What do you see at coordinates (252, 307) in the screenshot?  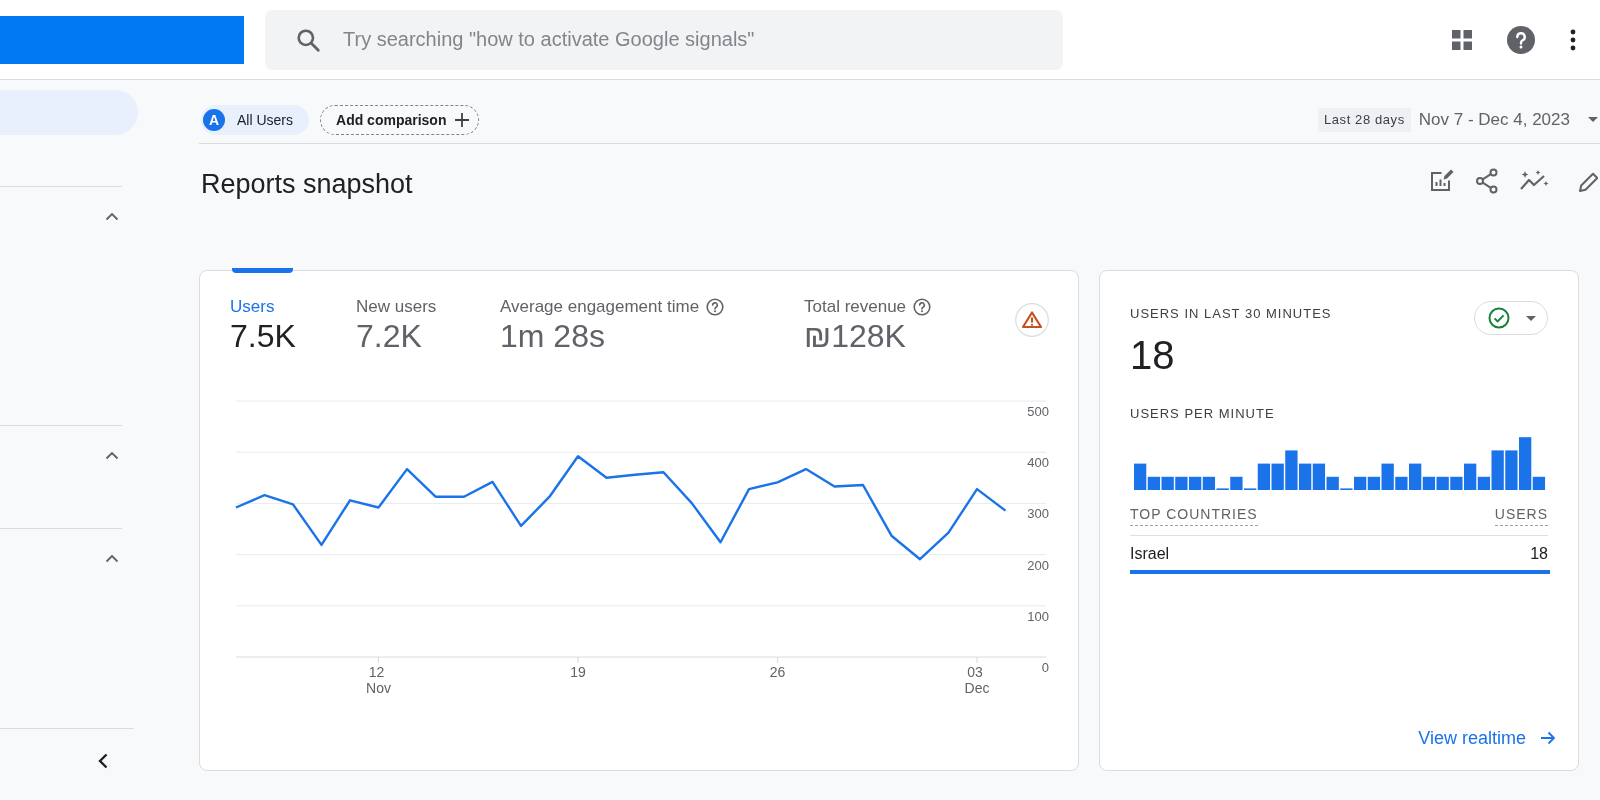 I see `metric-tab: Users` at bounding box center [252, 307].